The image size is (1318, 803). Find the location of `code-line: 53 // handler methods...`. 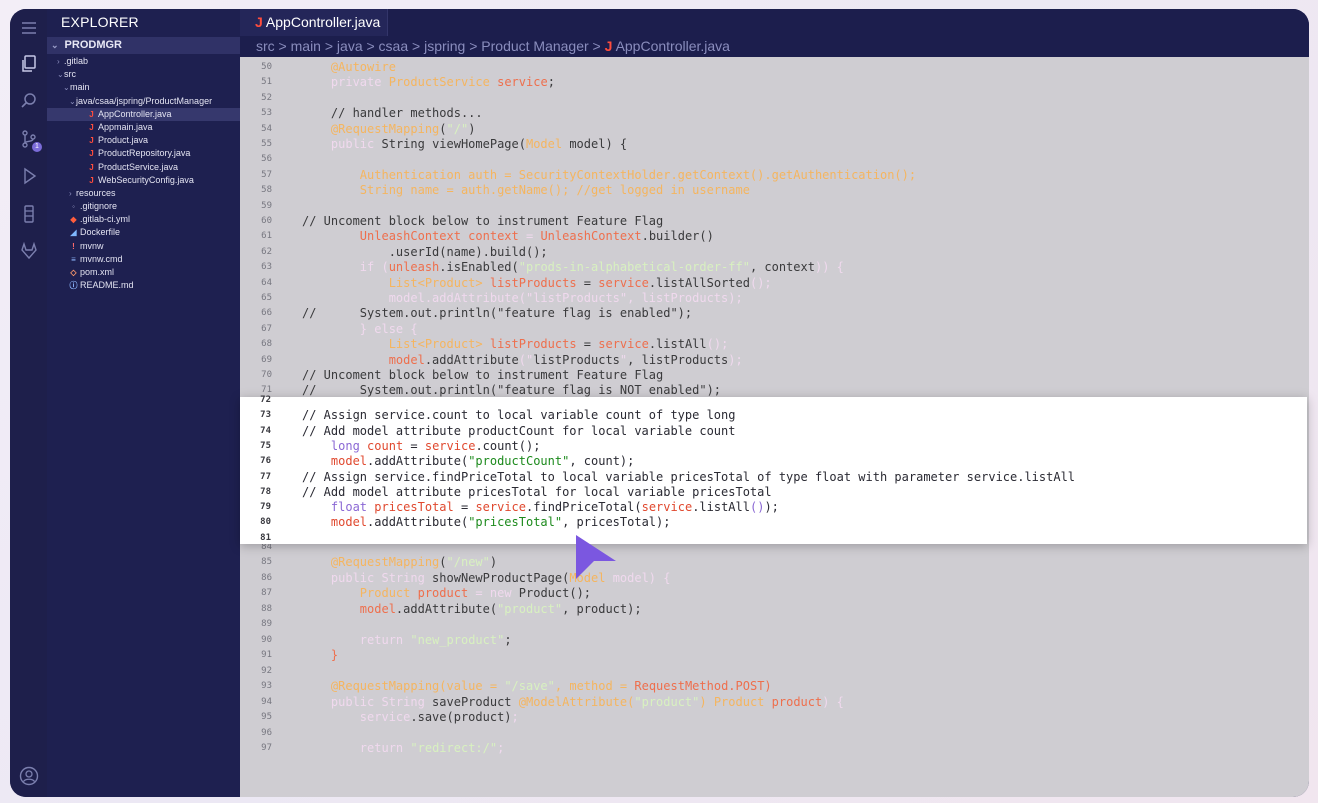

code-line: 53 // handler methods... is located at coordinates (774, 113).